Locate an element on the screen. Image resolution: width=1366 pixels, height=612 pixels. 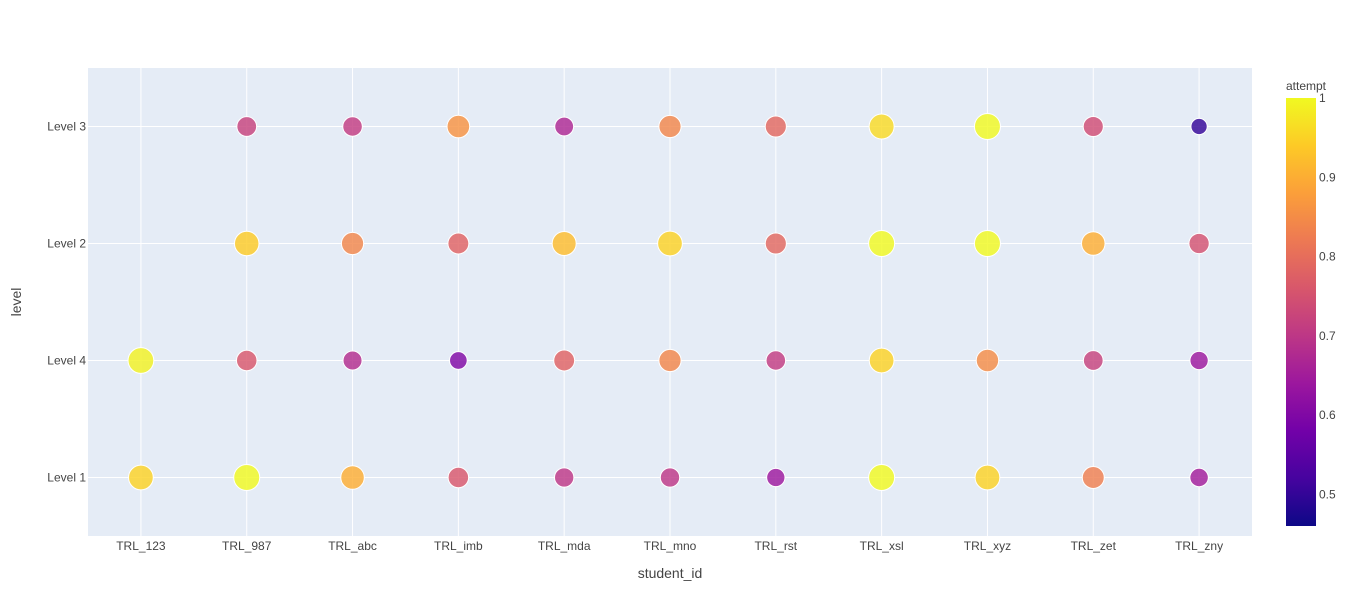
colorbar-tick-labels: 1 0.9 0.8 0.7 0.6 0.5 is located at coordinates (1327, 296).